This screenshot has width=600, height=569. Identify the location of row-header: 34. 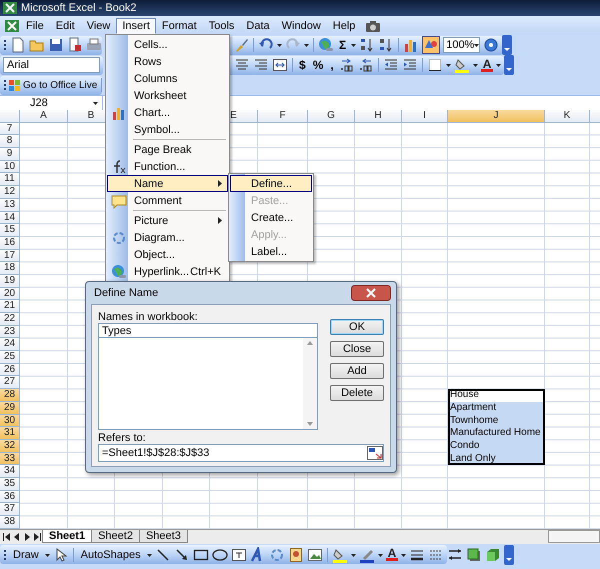
(10, 471).